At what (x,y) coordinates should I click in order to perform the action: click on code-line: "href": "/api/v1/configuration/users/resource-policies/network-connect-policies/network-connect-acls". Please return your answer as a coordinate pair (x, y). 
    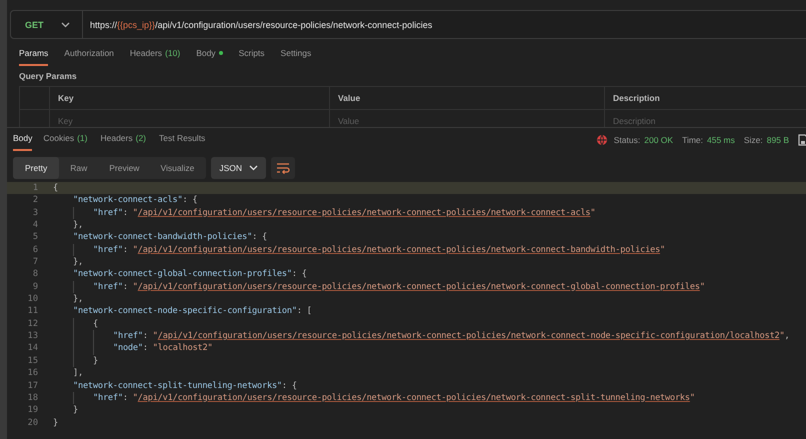
    Looking at the image, I should click on (324, 213).